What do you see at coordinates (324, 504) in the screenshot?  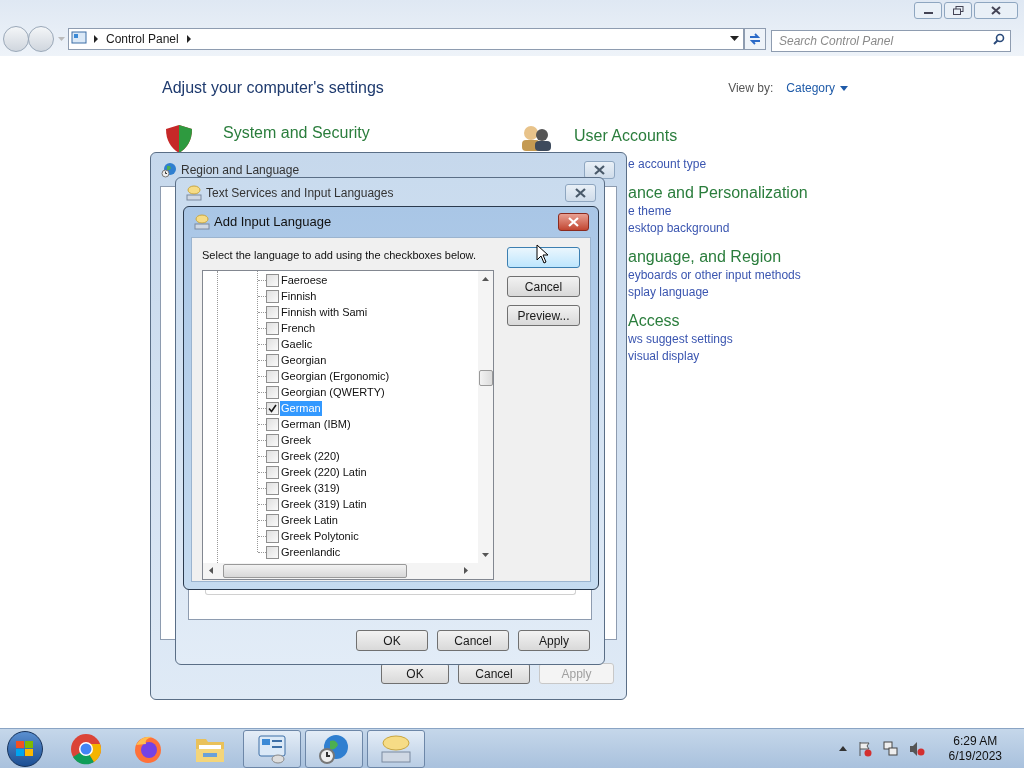 I see `language-item: Greek (319) Latin` at bounding box center [324, 504].